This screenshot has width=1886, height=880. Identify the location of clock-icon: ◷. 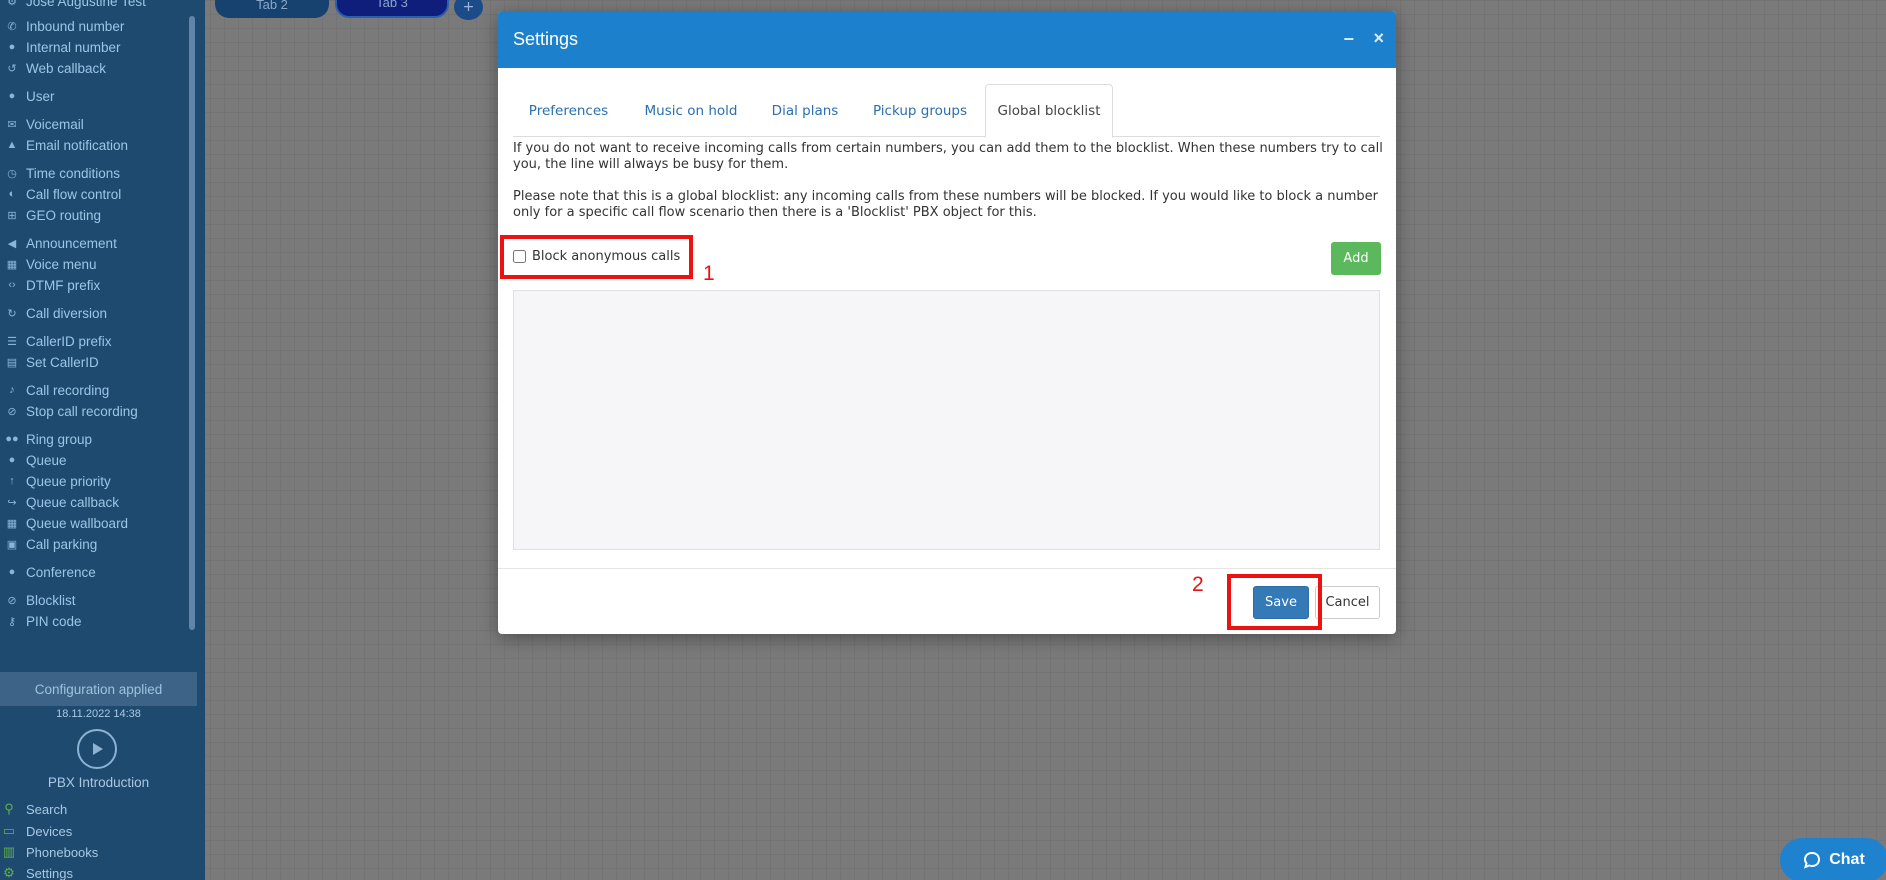
(12, 173).